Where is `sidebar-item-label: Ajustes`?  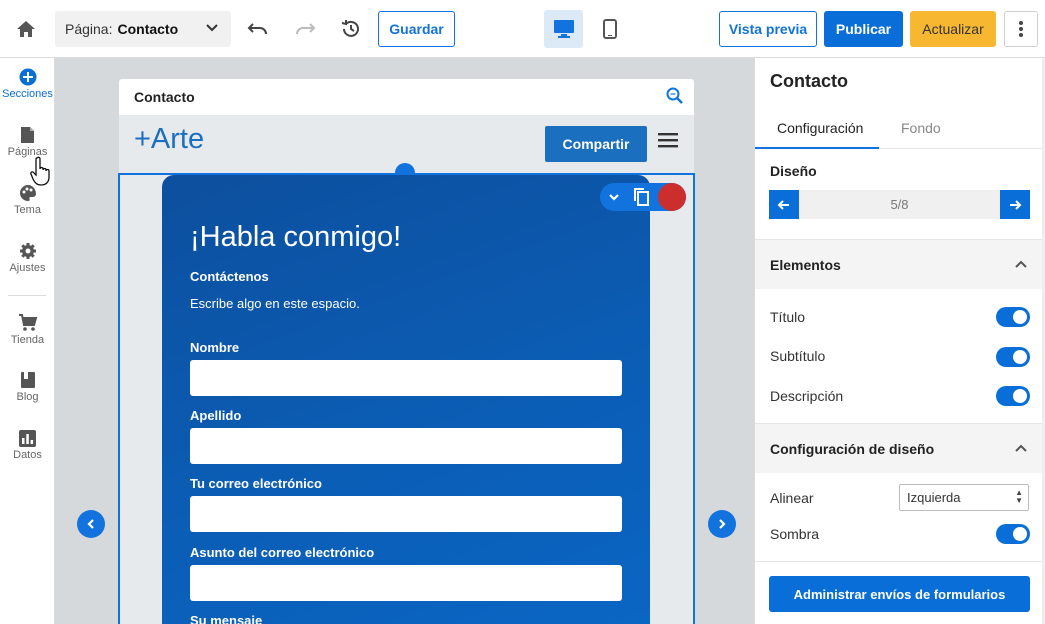 sidebar-item-label: Ajustes is located at coordinates (27, 268).